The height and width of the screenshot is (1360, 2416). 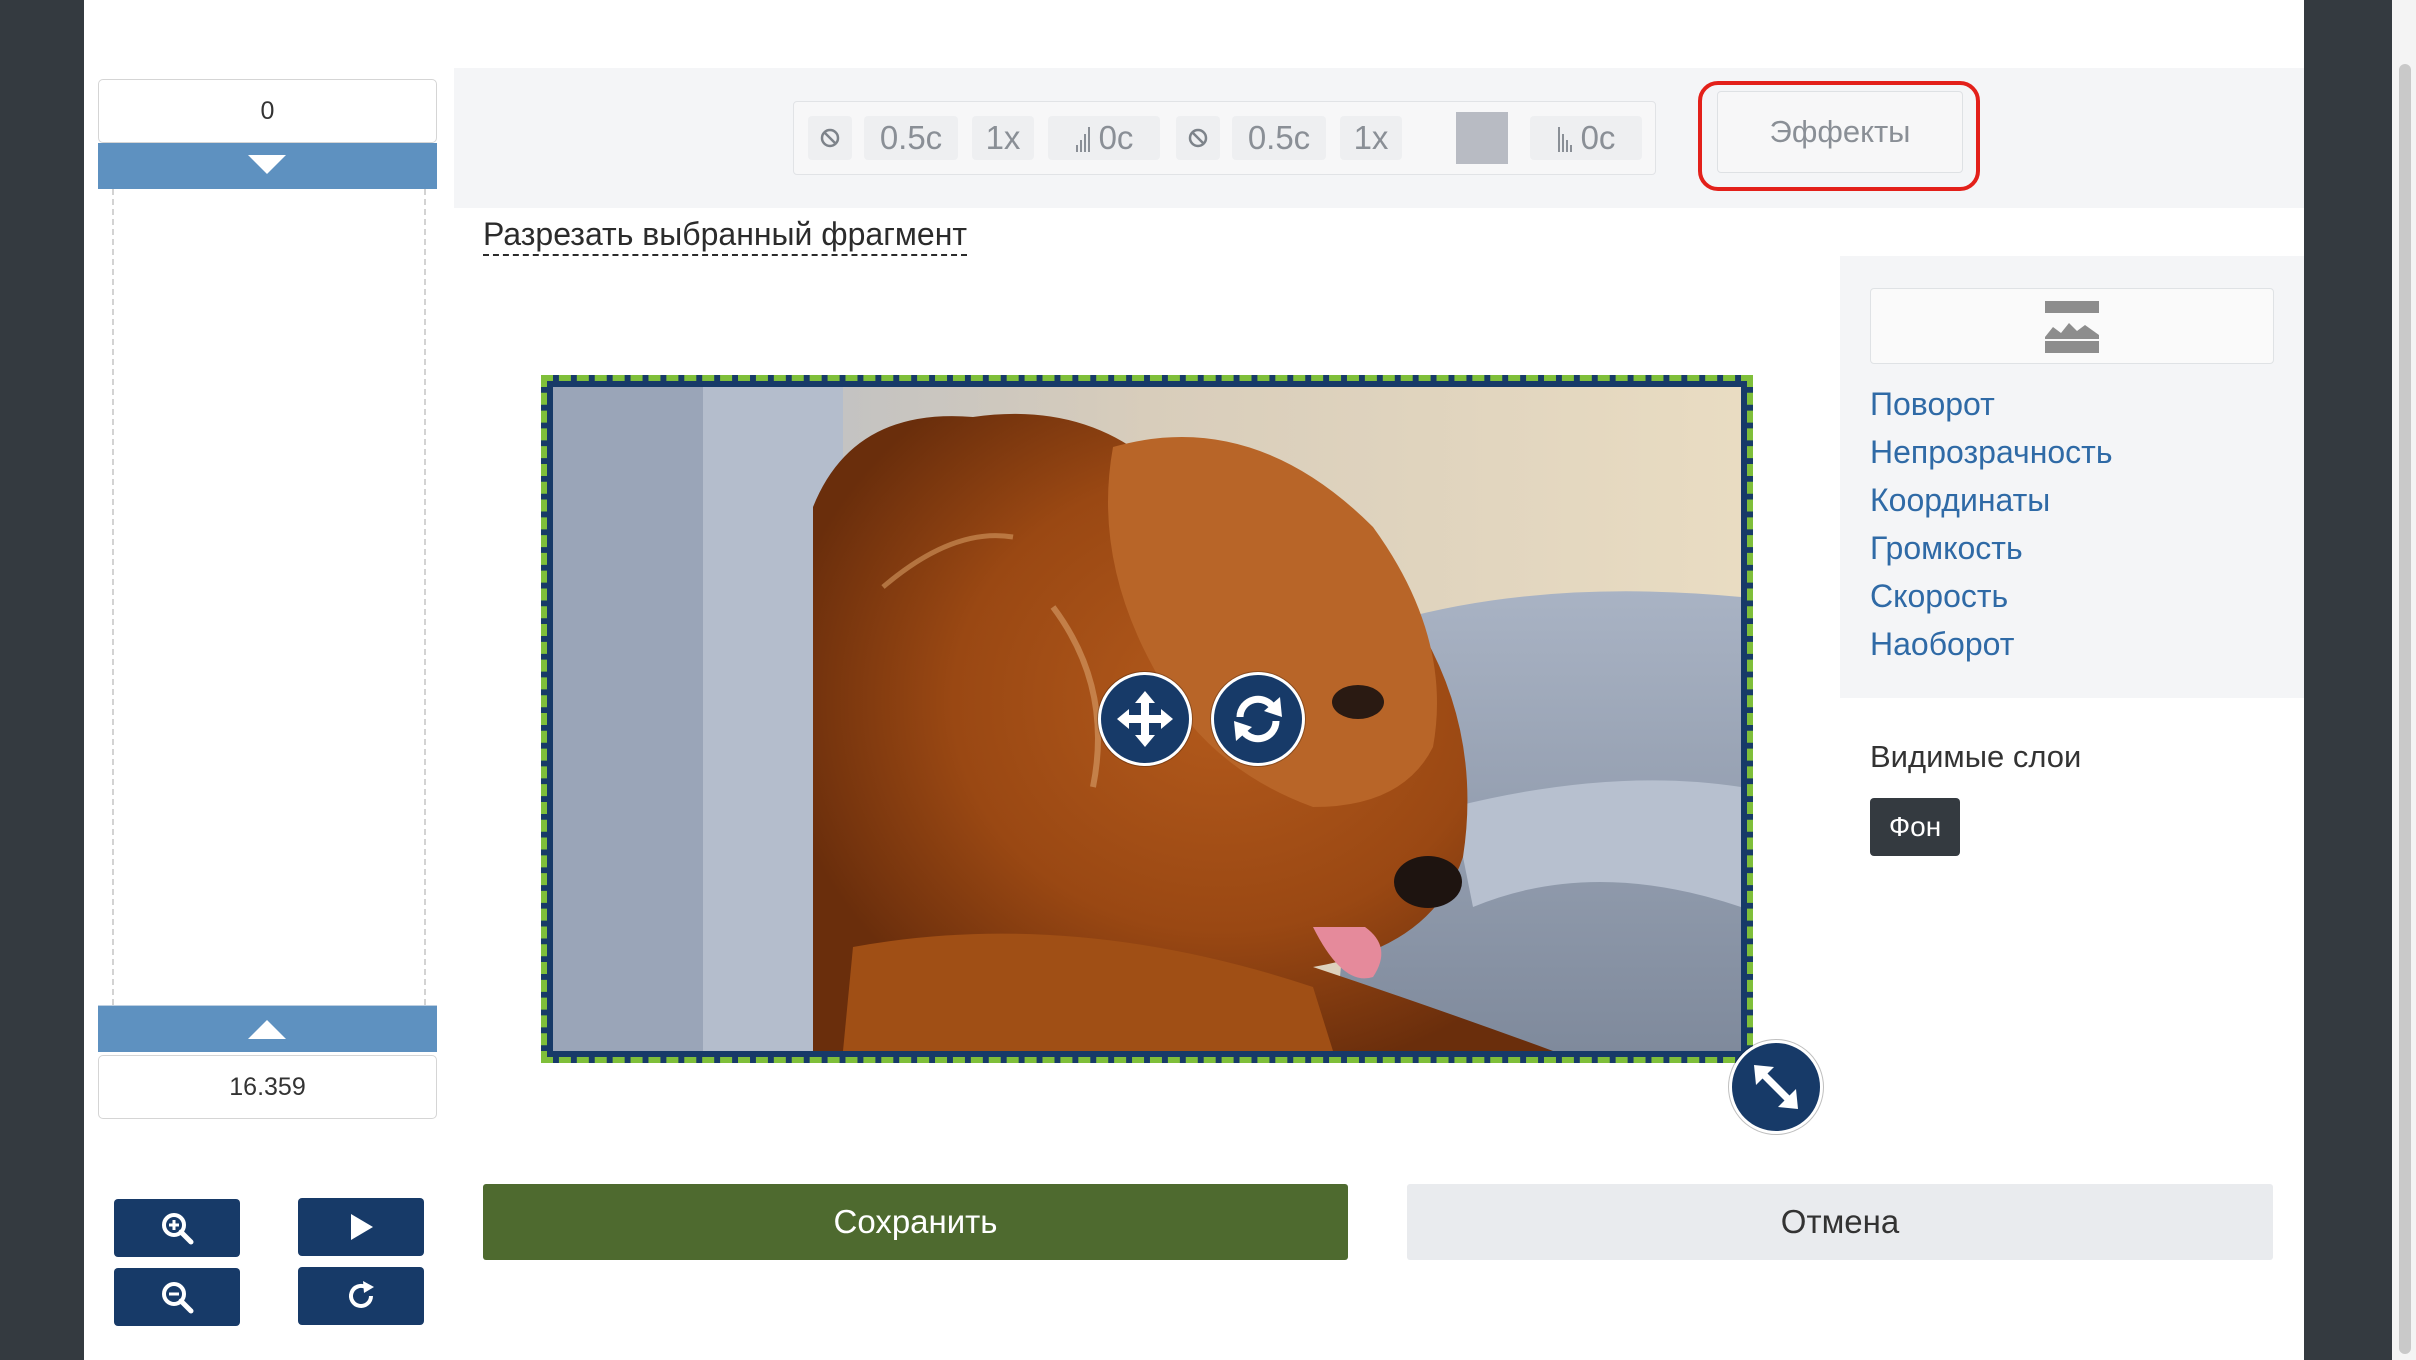 I want to click on volume-out: 0с, so click(x=1586, y=138).